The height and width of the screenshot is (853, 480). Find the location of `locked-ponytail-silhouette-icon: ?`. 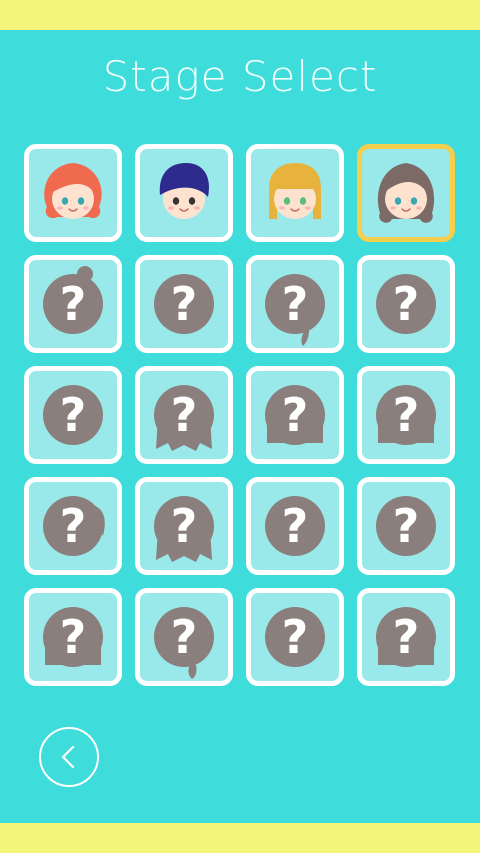

locked-ponytail-silhouette-icon: ? is located at coordinates (295, 310).